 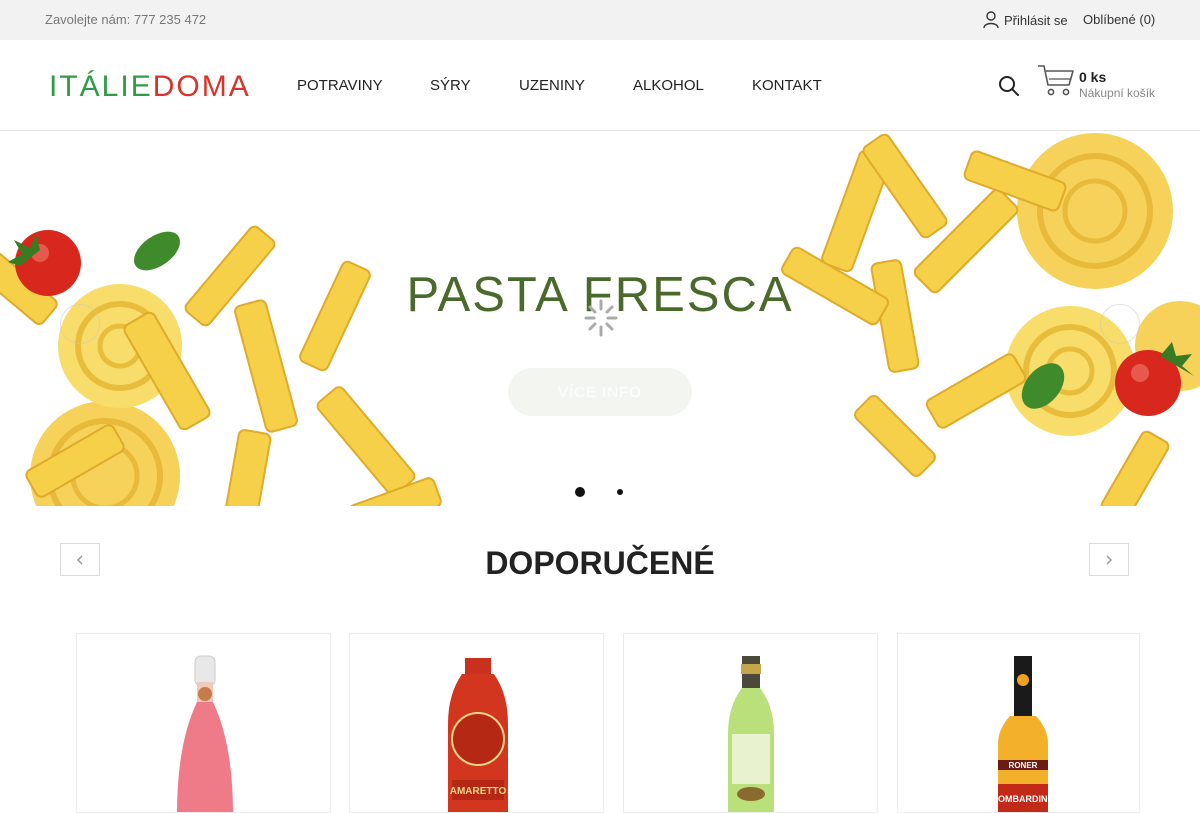 I want to click on user-icon, so click(x=991, y=20).